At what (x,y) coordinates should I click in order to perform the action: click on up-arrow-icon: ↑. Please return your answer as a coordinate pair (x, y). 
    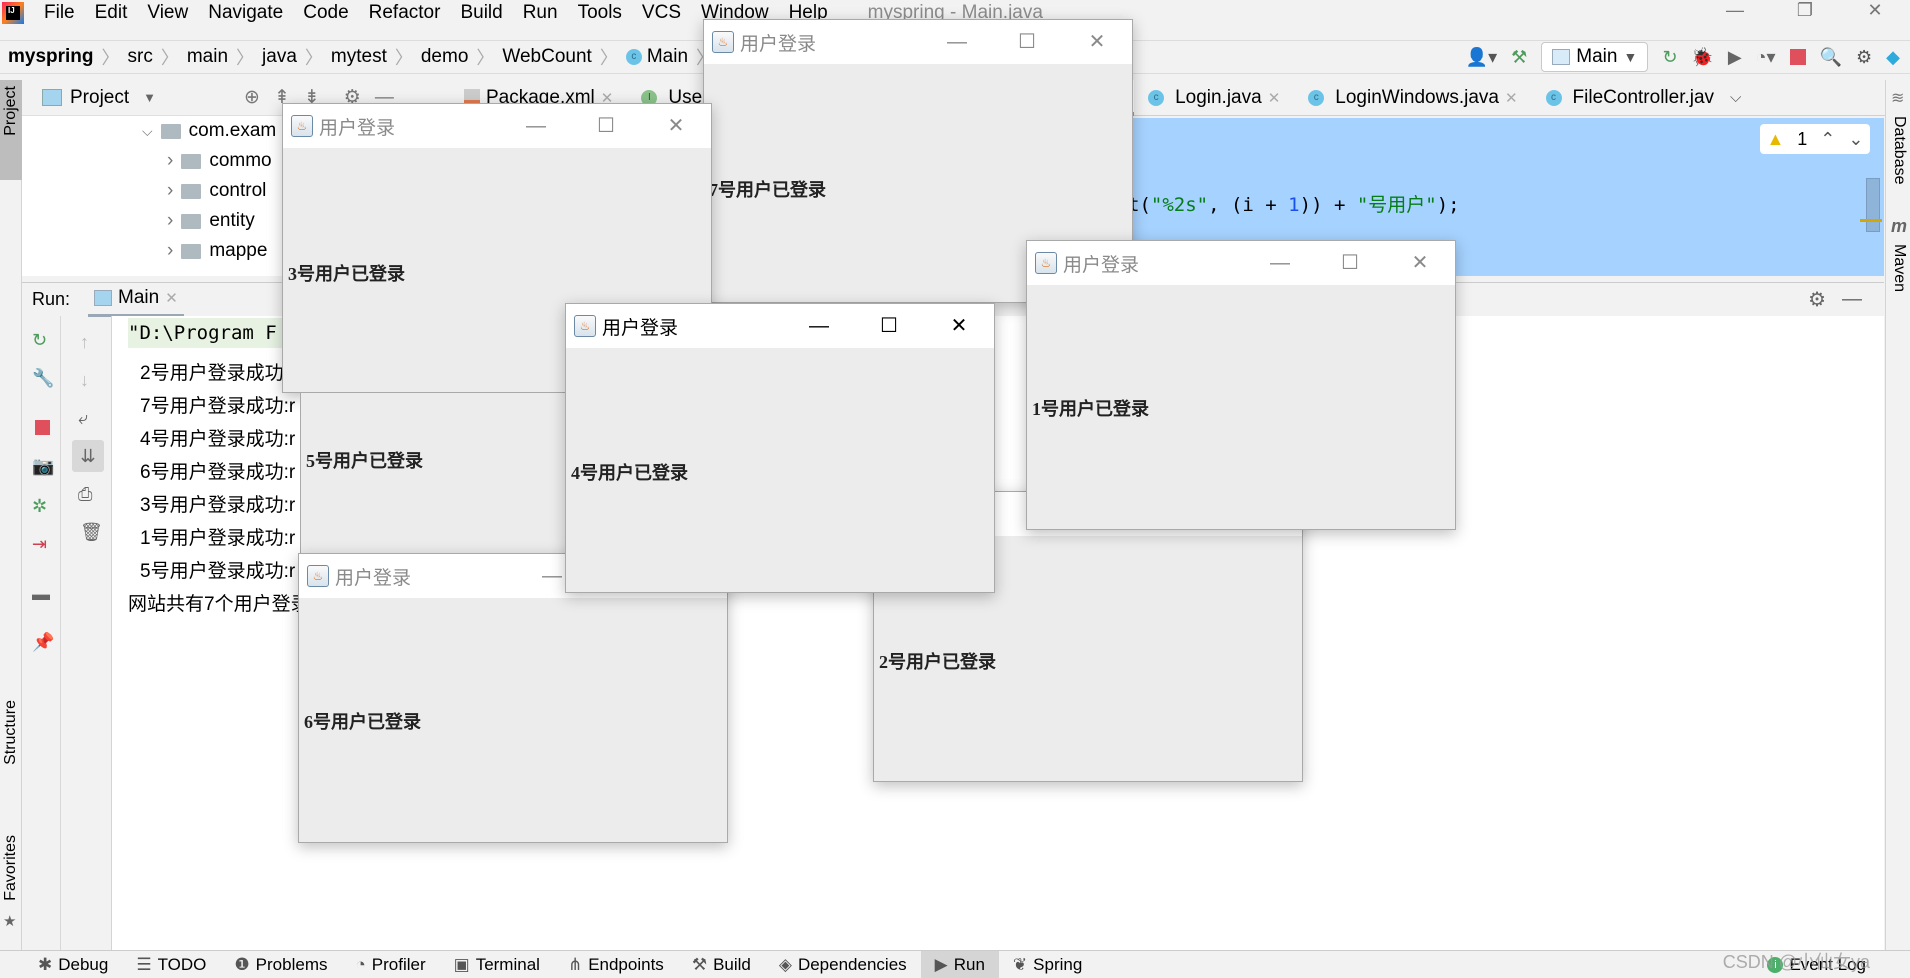
    Looking at the image, I should click on (84, 342).